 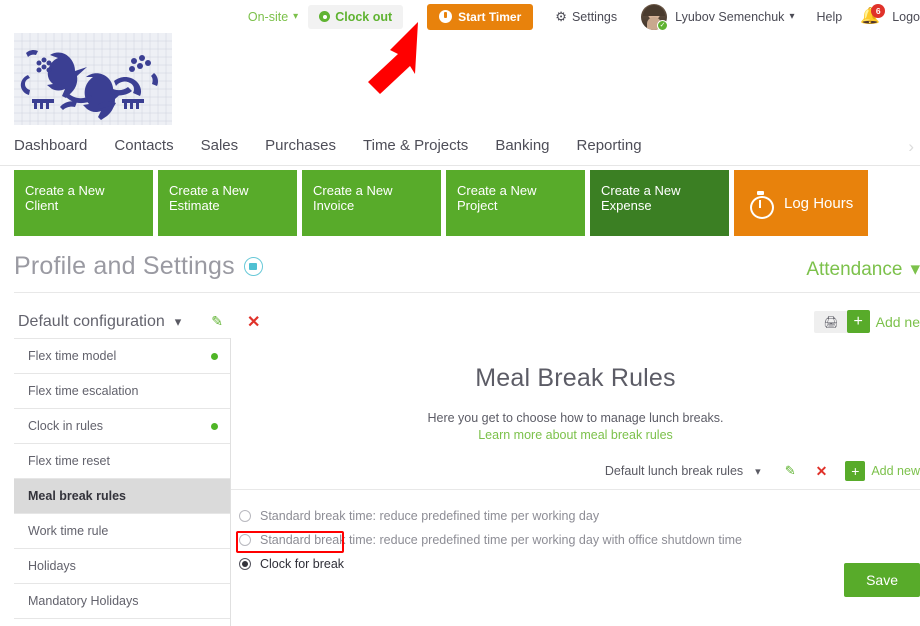 What do you see at coordinates (69, 461) in the screenshot?
I see `sidebar-item-label: Flex time reset` at bounding box center [69, 461].